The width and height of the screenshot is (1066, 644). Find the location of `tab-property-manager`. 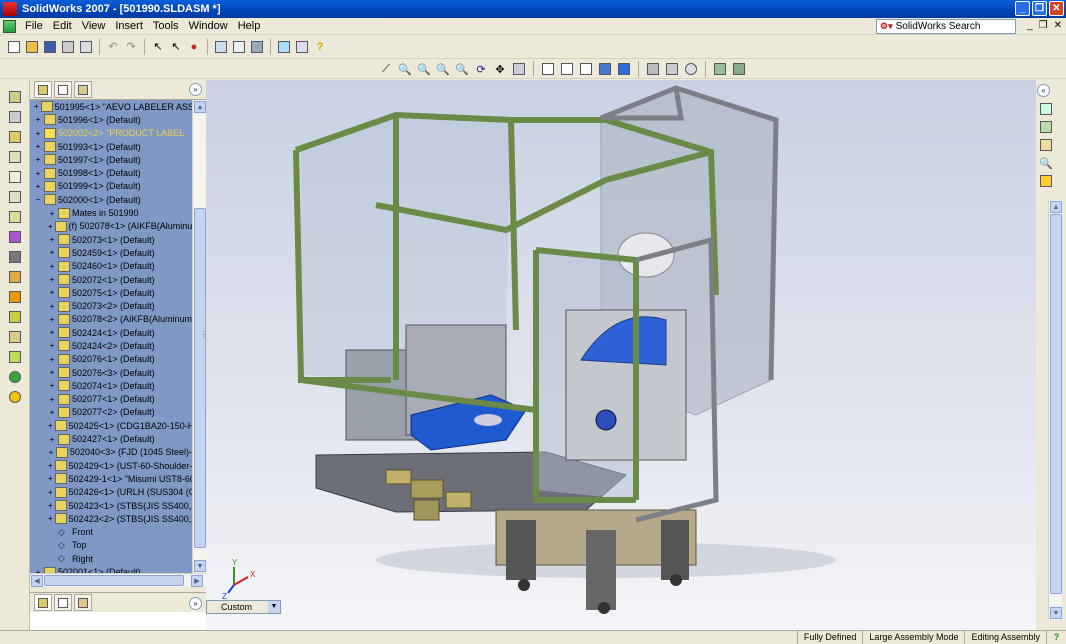

tab-property-manager is located at coordinates (63, 89).